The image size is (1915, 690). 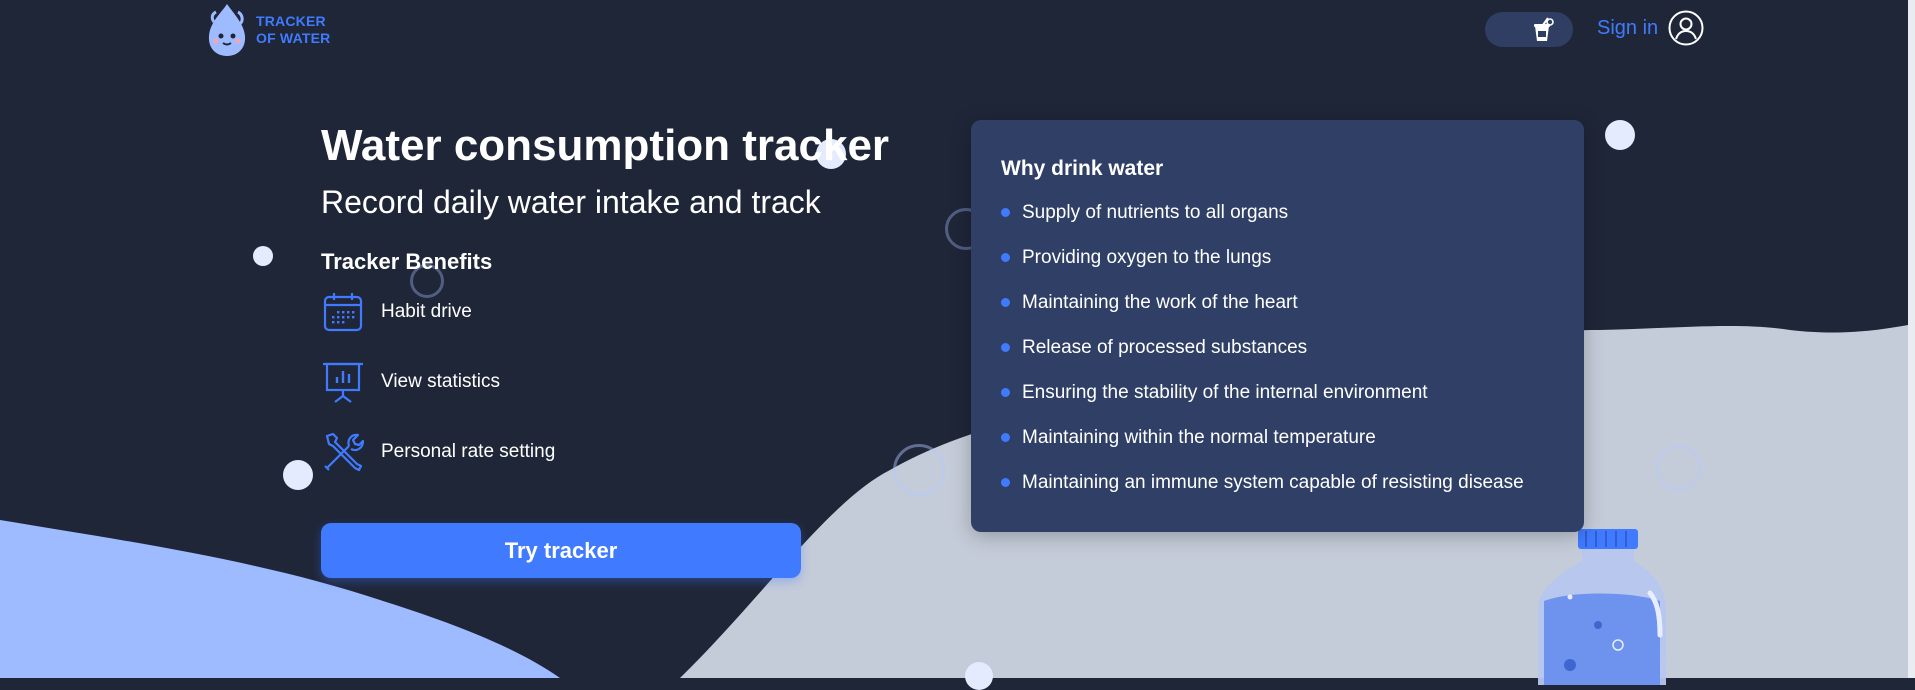 I want to click on sign-in-link: Sign in, so click(x=1650, y=28).